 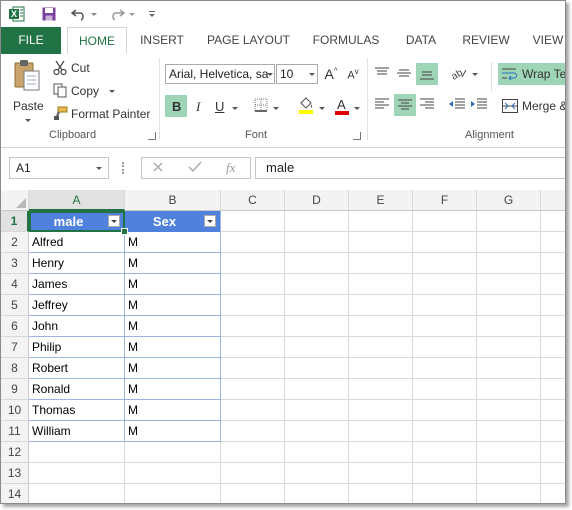 I want to click on enter-check-icon, so click(x=195, y=168).